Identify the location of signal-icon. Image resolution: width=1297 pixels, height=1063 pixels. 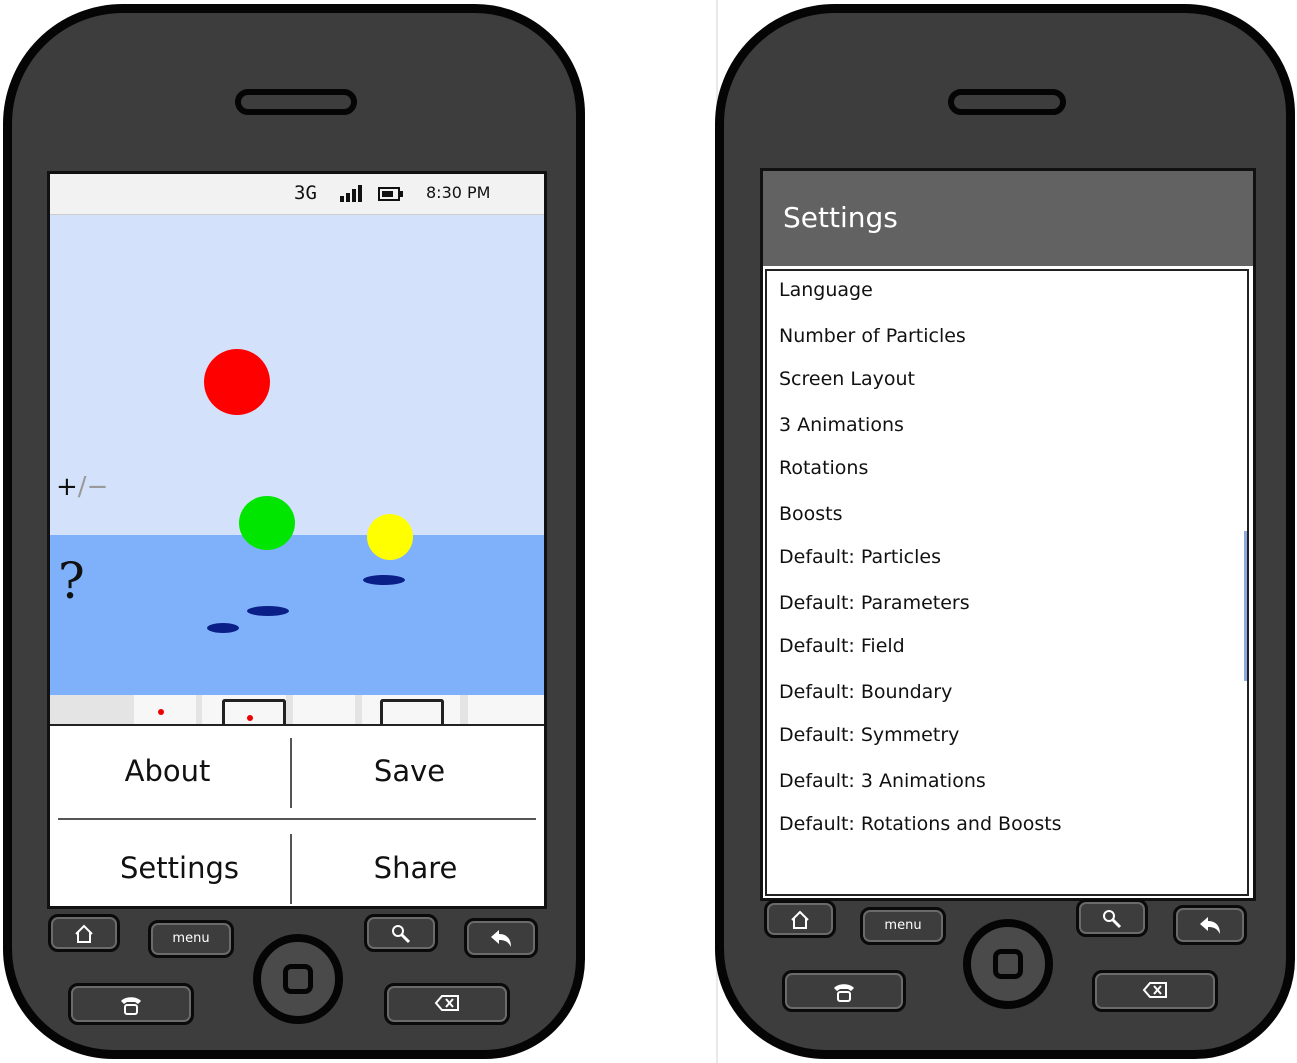
(351, 195).